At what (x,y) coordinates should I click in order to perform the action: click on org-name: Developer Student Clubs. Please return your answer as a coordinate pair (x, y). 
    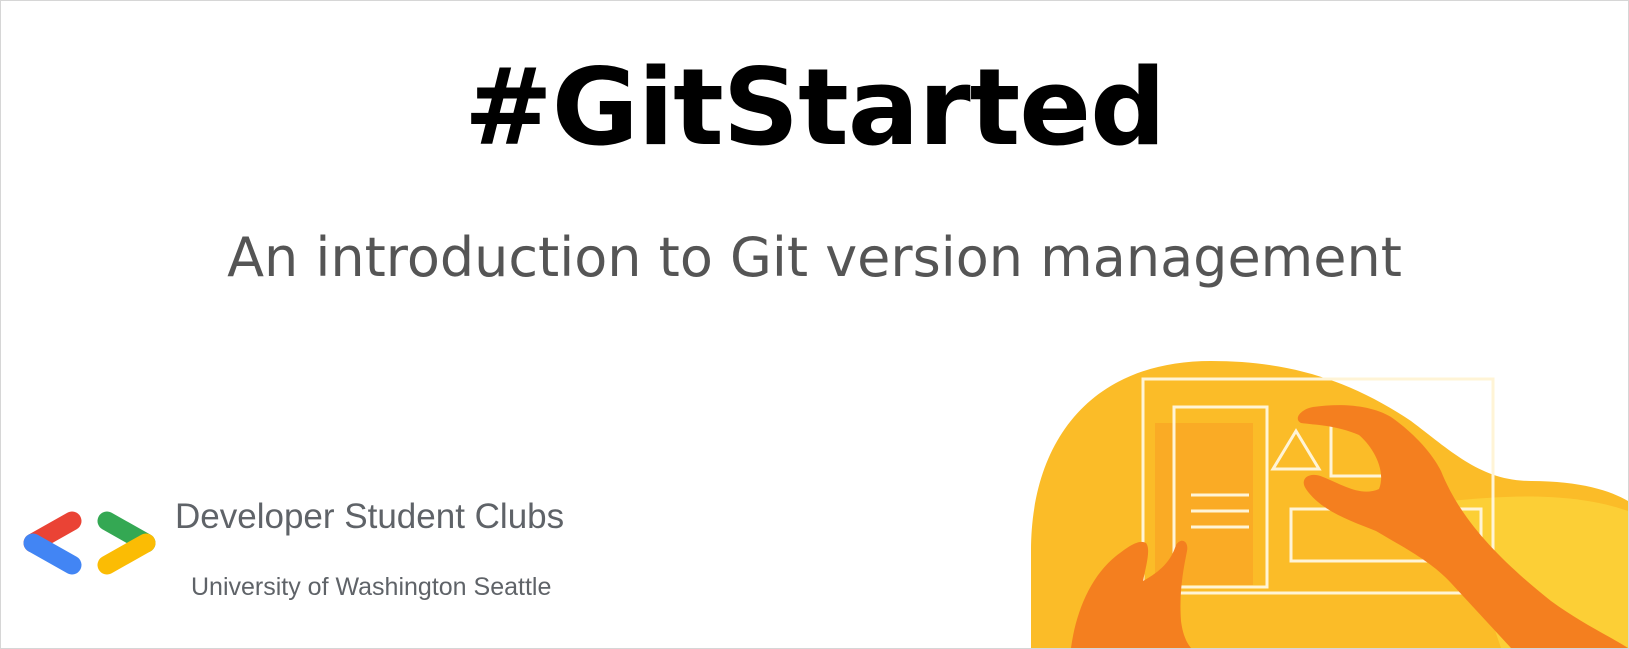
    Looking at the image, I should click on (370, 516).